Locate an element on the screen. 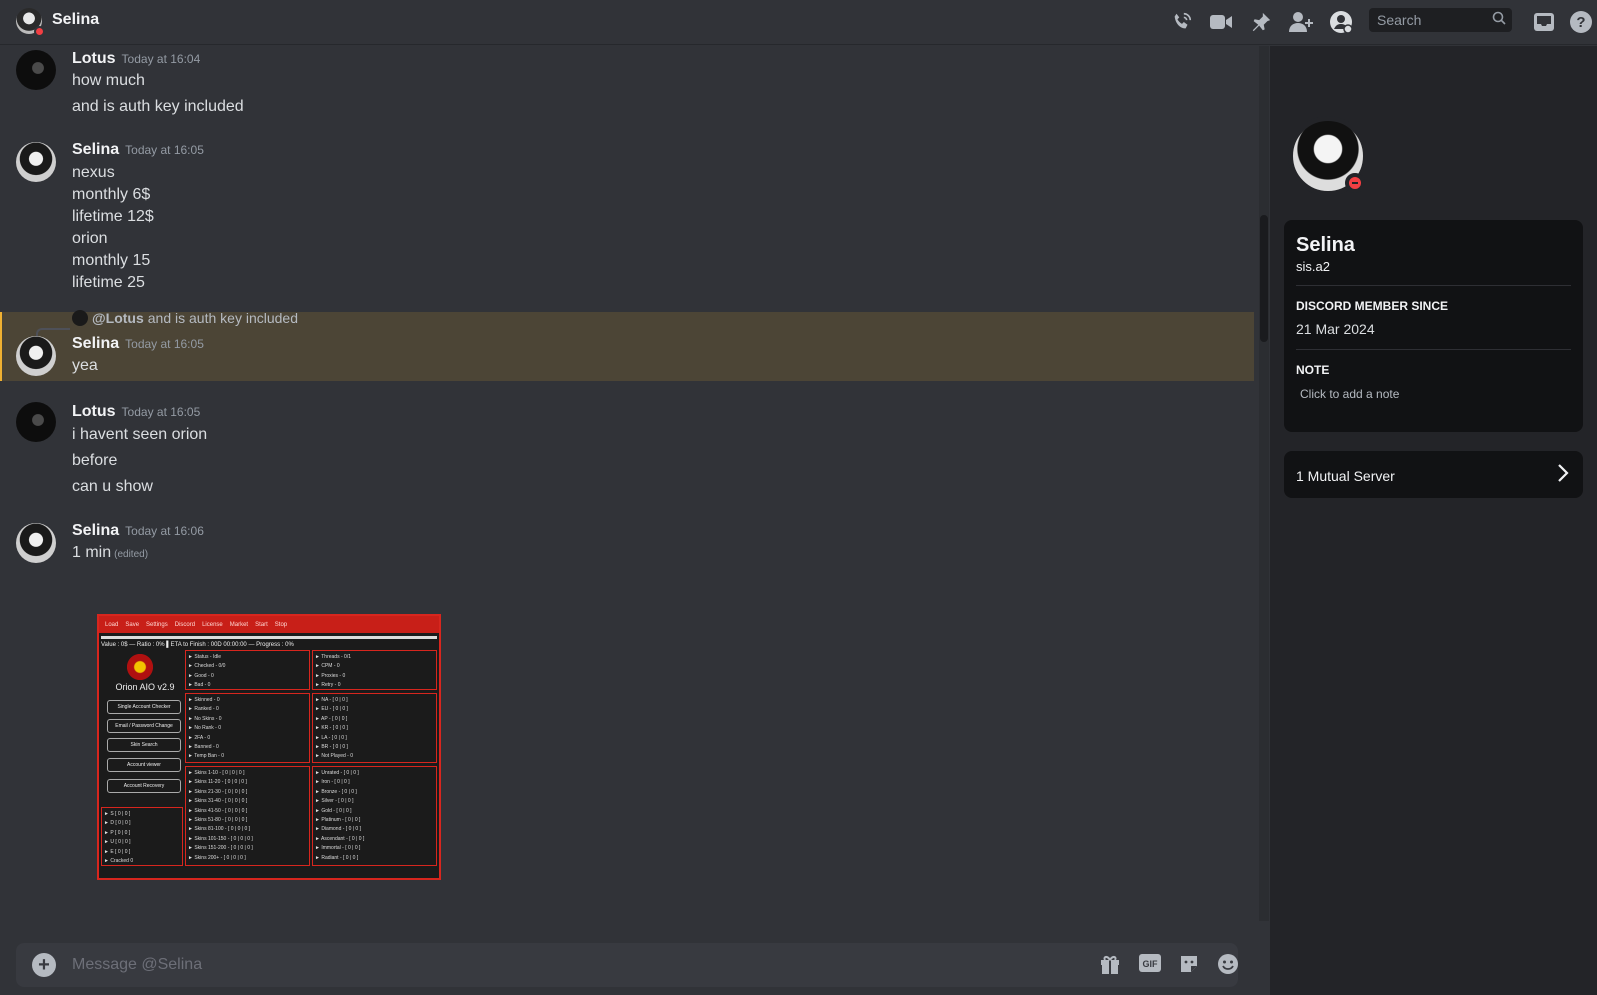 Image resolution: width=1597 pixels, height=995 pixels. inbox-icon is located at coordinates (1544, 22).